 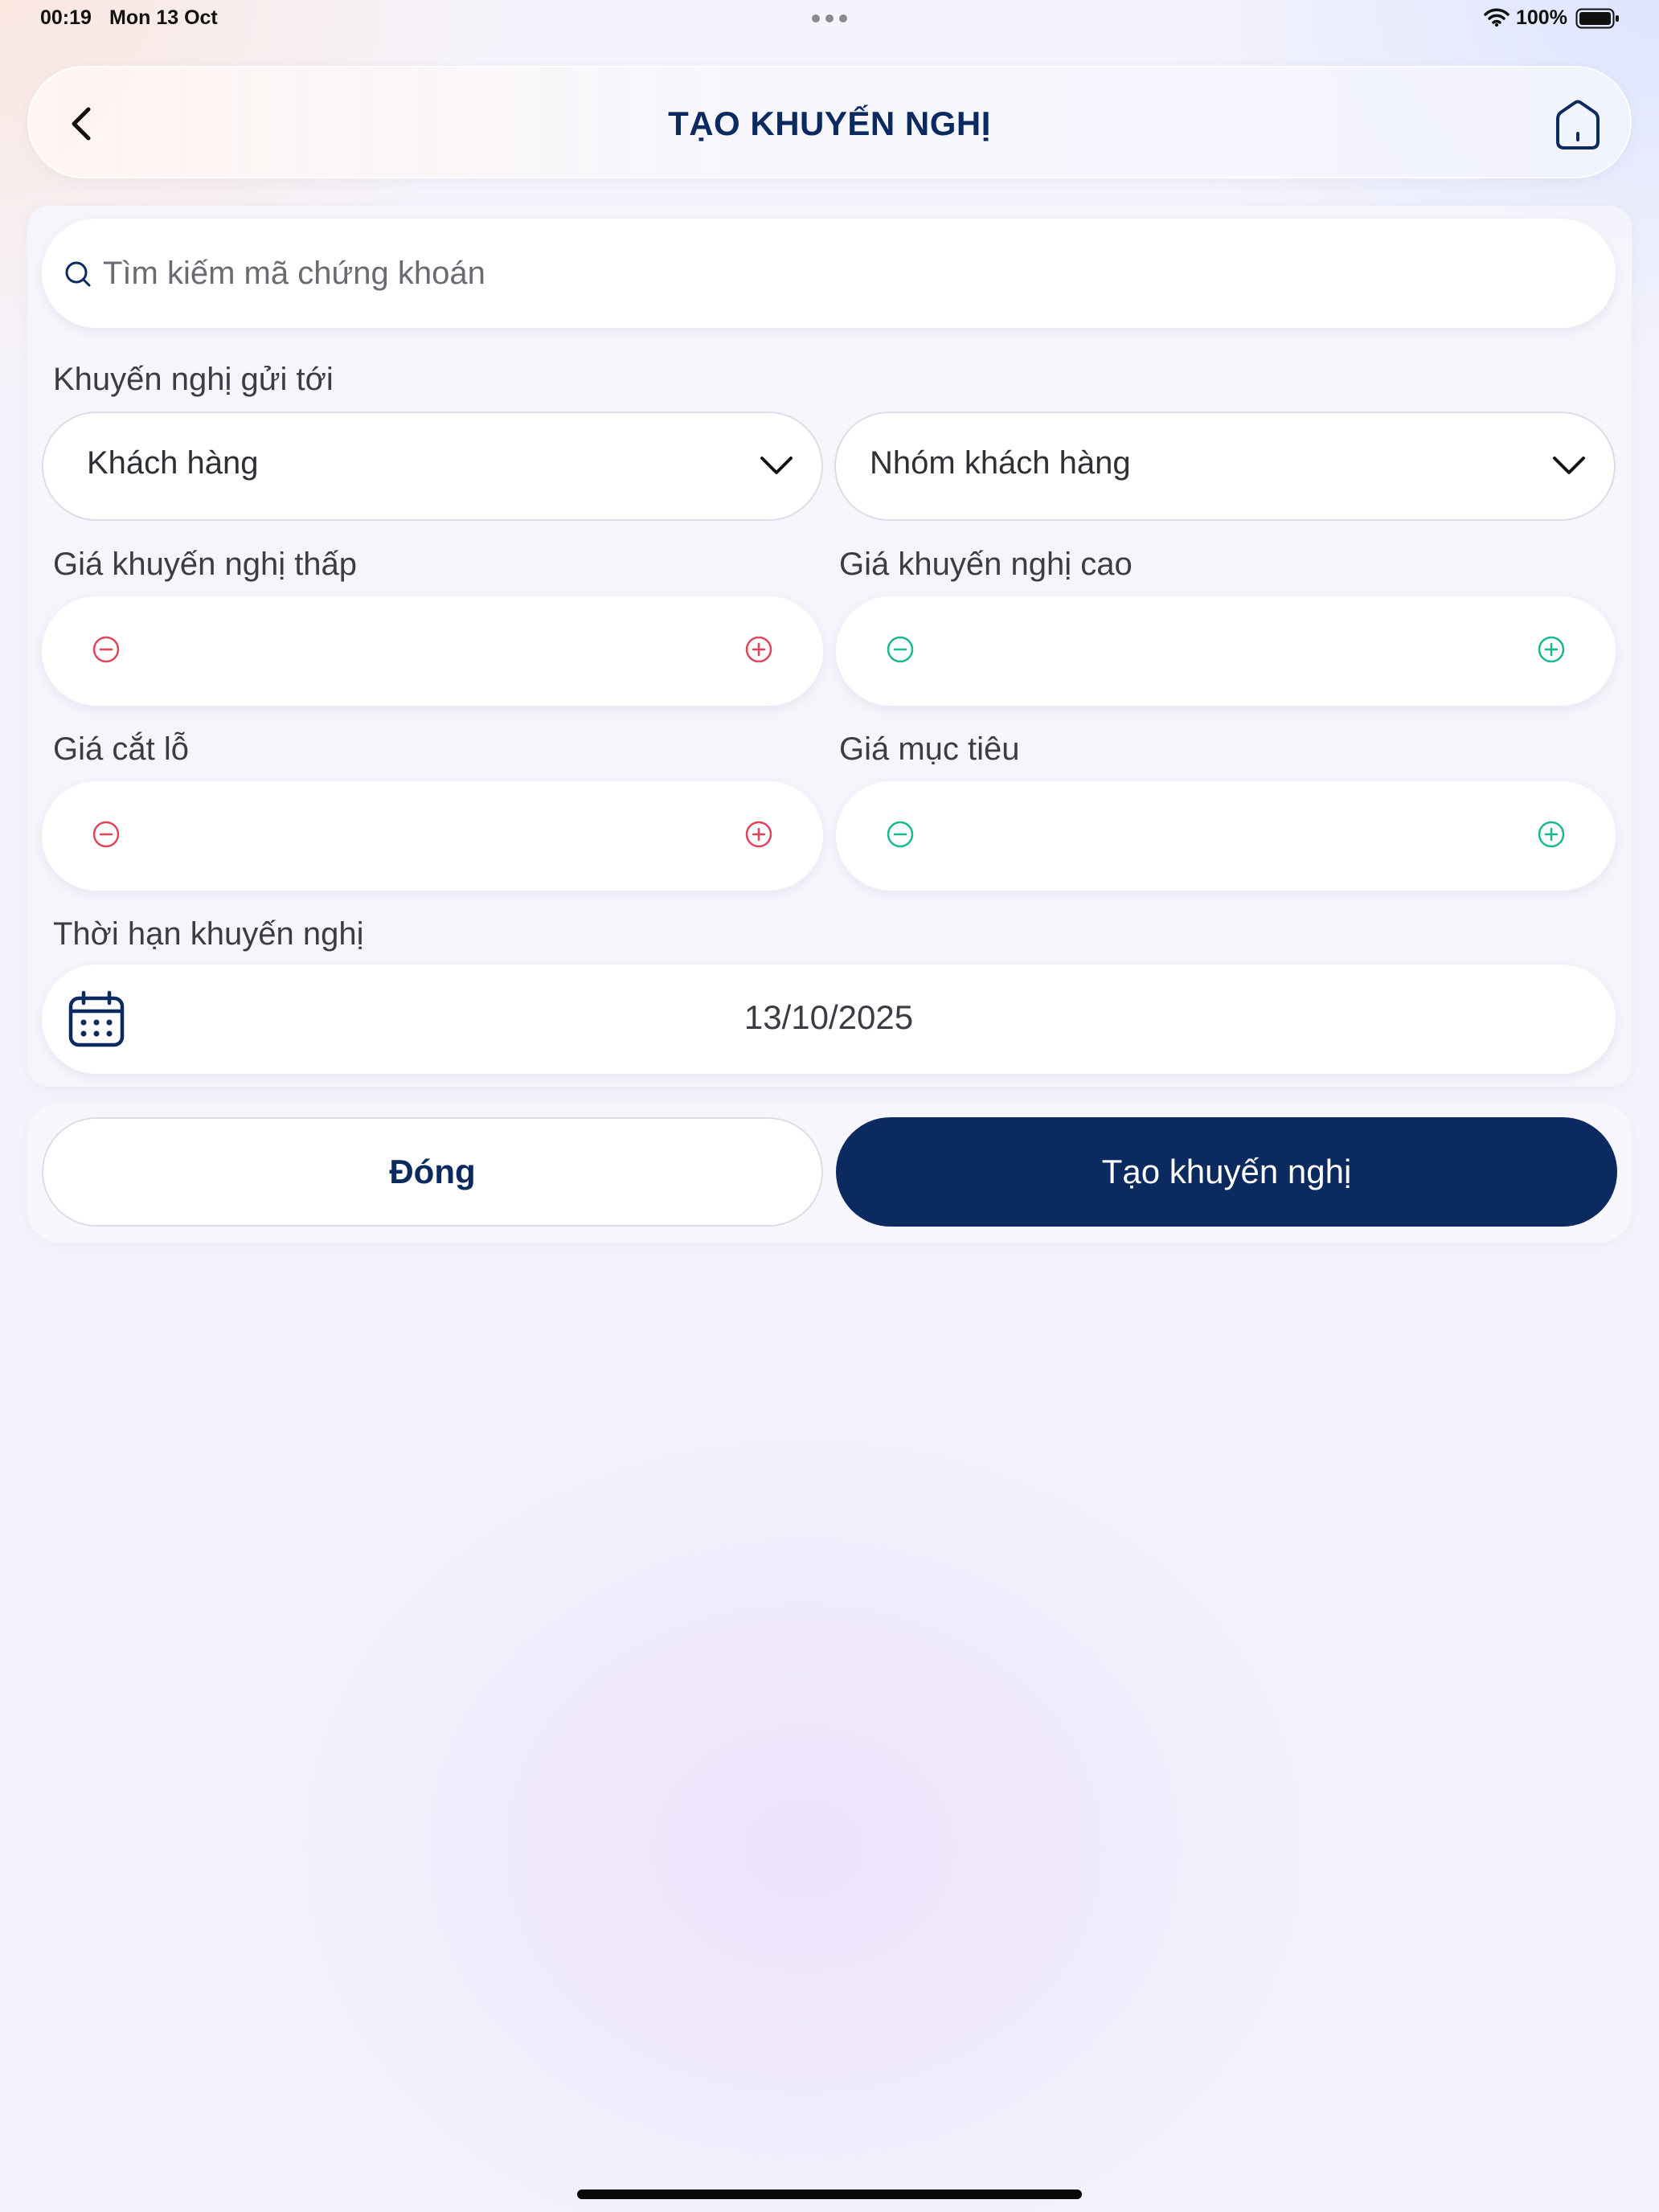 I want to click on home-icon, so click(x=1578, y=124).